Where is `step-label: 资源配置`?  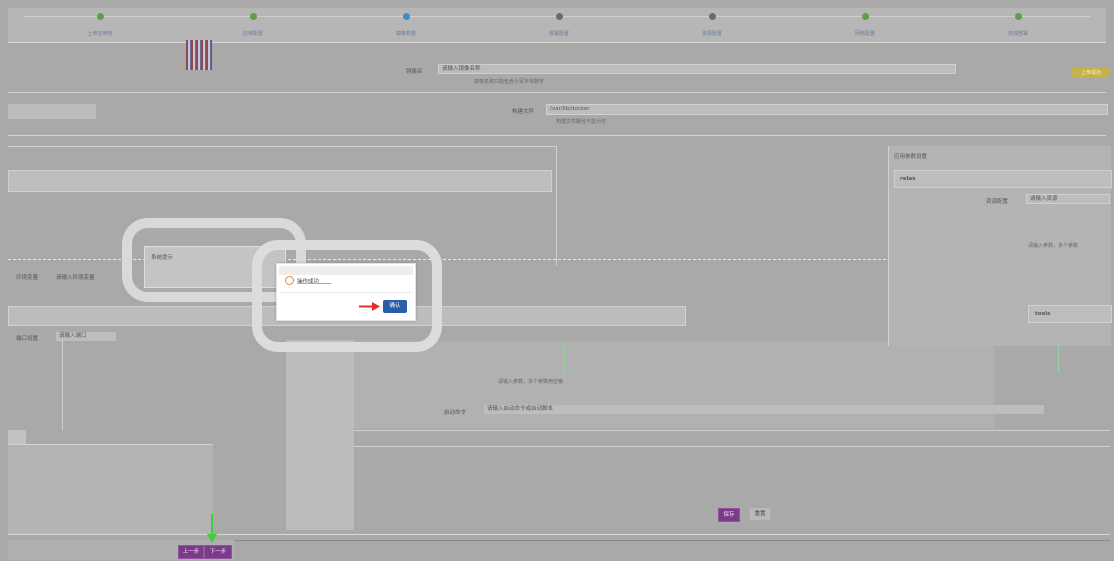
step-label: 资源配置 is located at coordinates (712, 33).